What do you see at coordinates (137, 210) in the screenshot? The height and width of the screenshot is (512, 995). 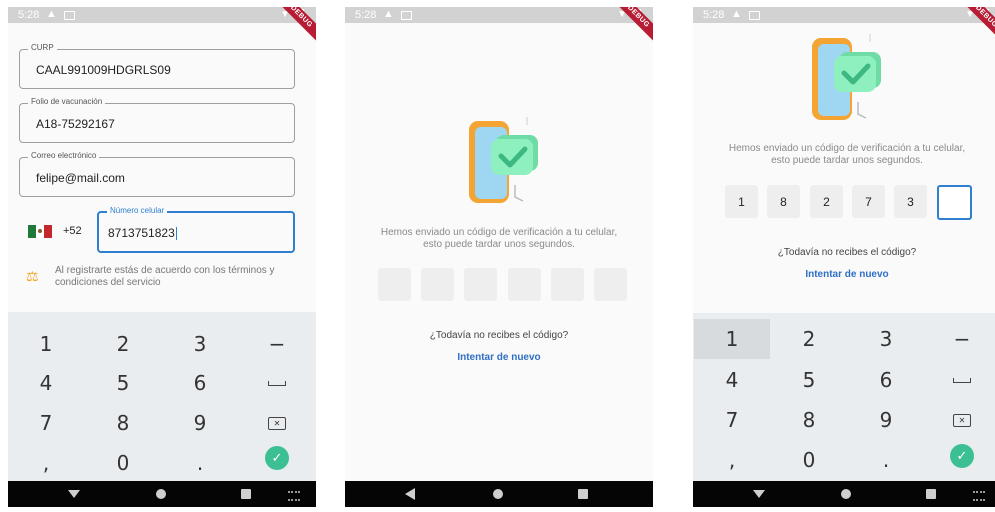 I see `phone-label: Número celular` at bounding box center [137, 210].